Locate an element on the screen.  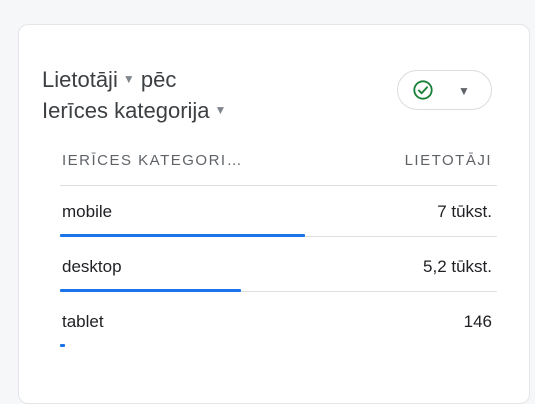
dimension-selector: Ierīces kategorija ▼ is located at coordinates (192, 111).